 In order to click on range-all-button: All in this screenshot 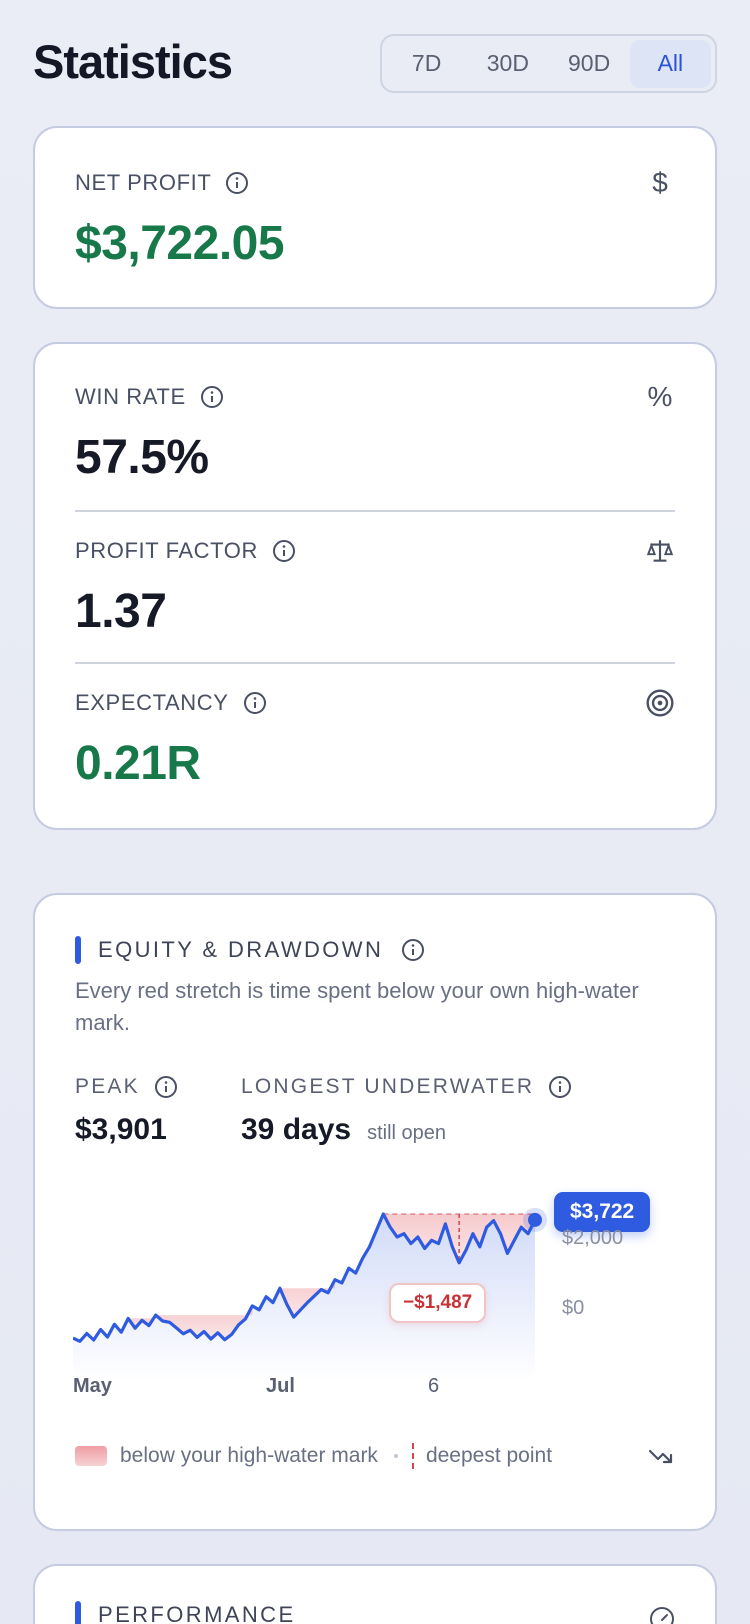, I will do `click(670, 63)`.